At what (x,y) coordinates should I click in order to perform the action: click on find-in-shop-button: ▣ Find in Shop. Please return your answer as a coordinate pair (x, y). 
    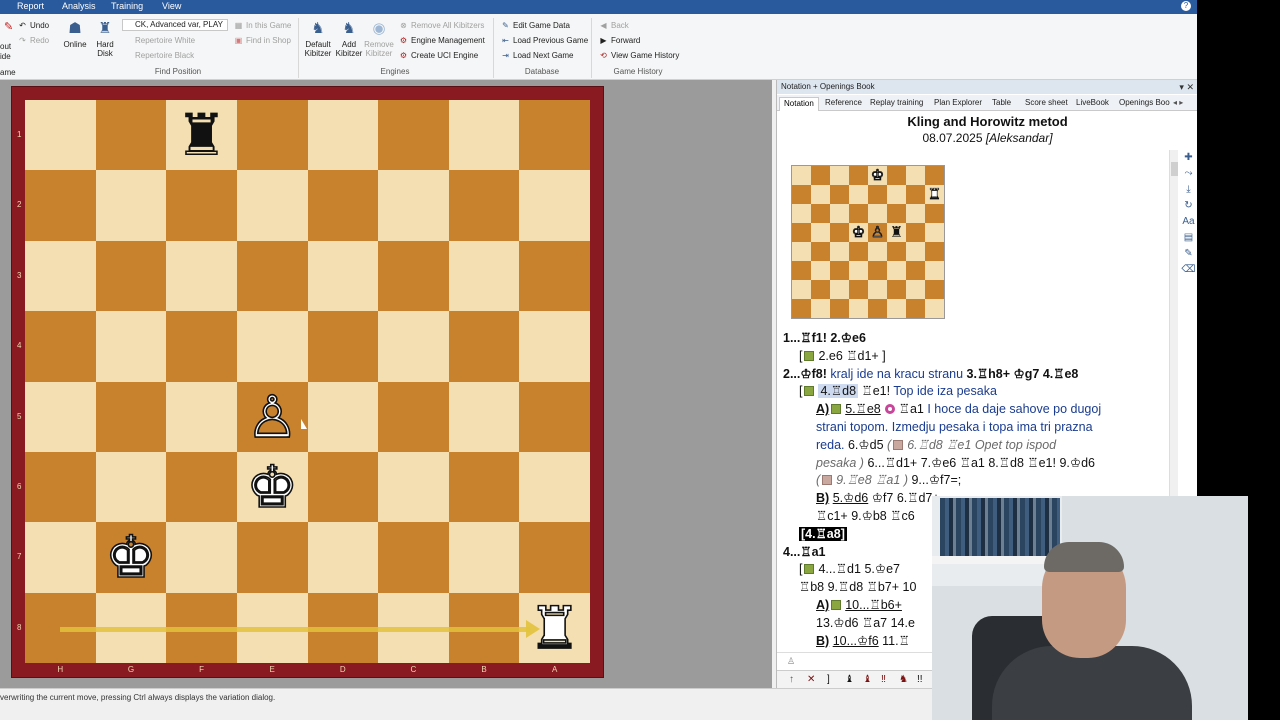
    Looking at the image, I should click on (262, 41).